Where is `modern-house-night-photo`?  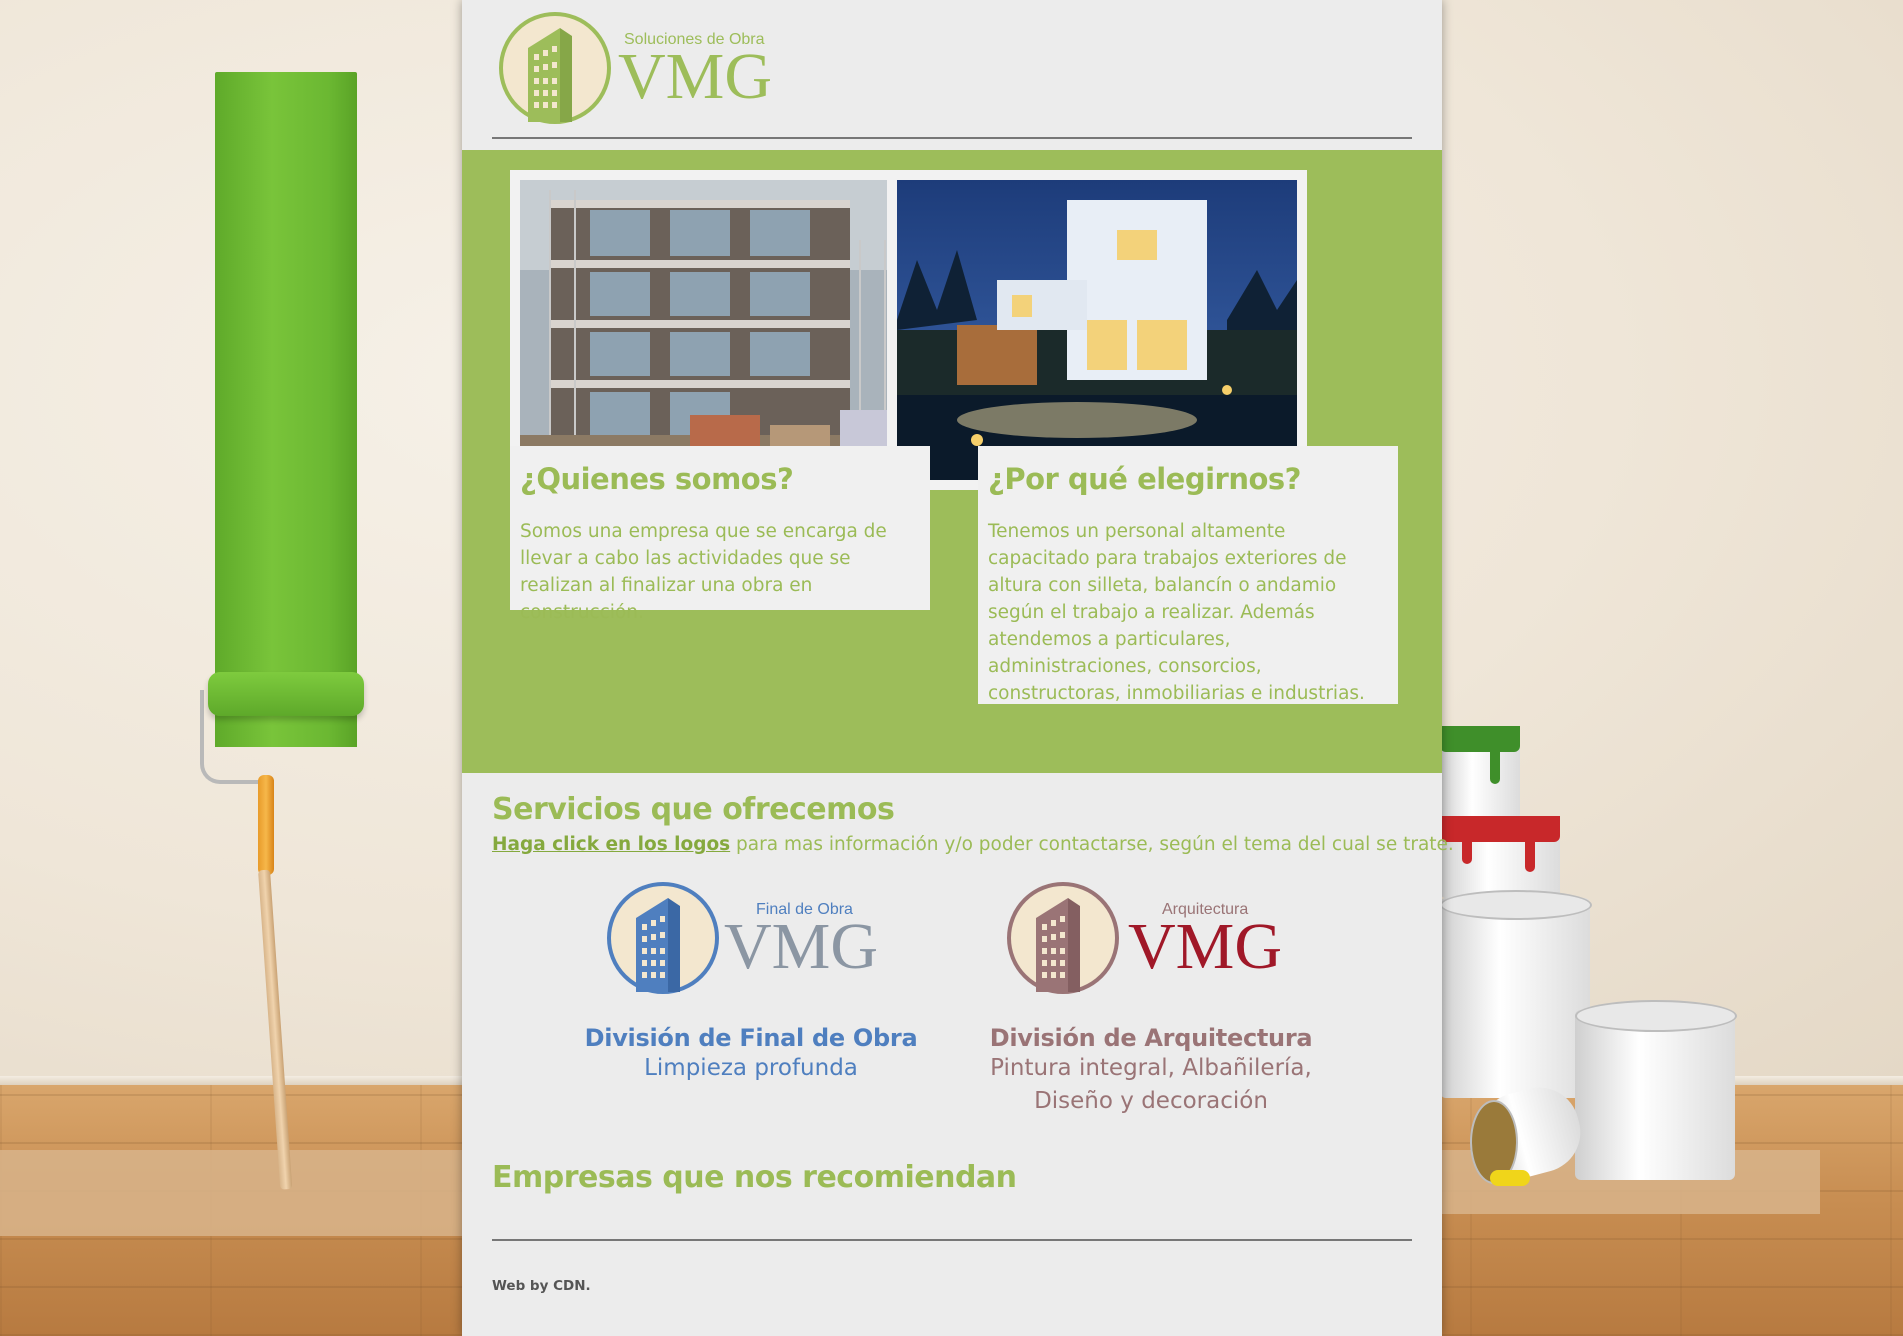 modern-house-night-photo is located at coordinates (1097, 330).